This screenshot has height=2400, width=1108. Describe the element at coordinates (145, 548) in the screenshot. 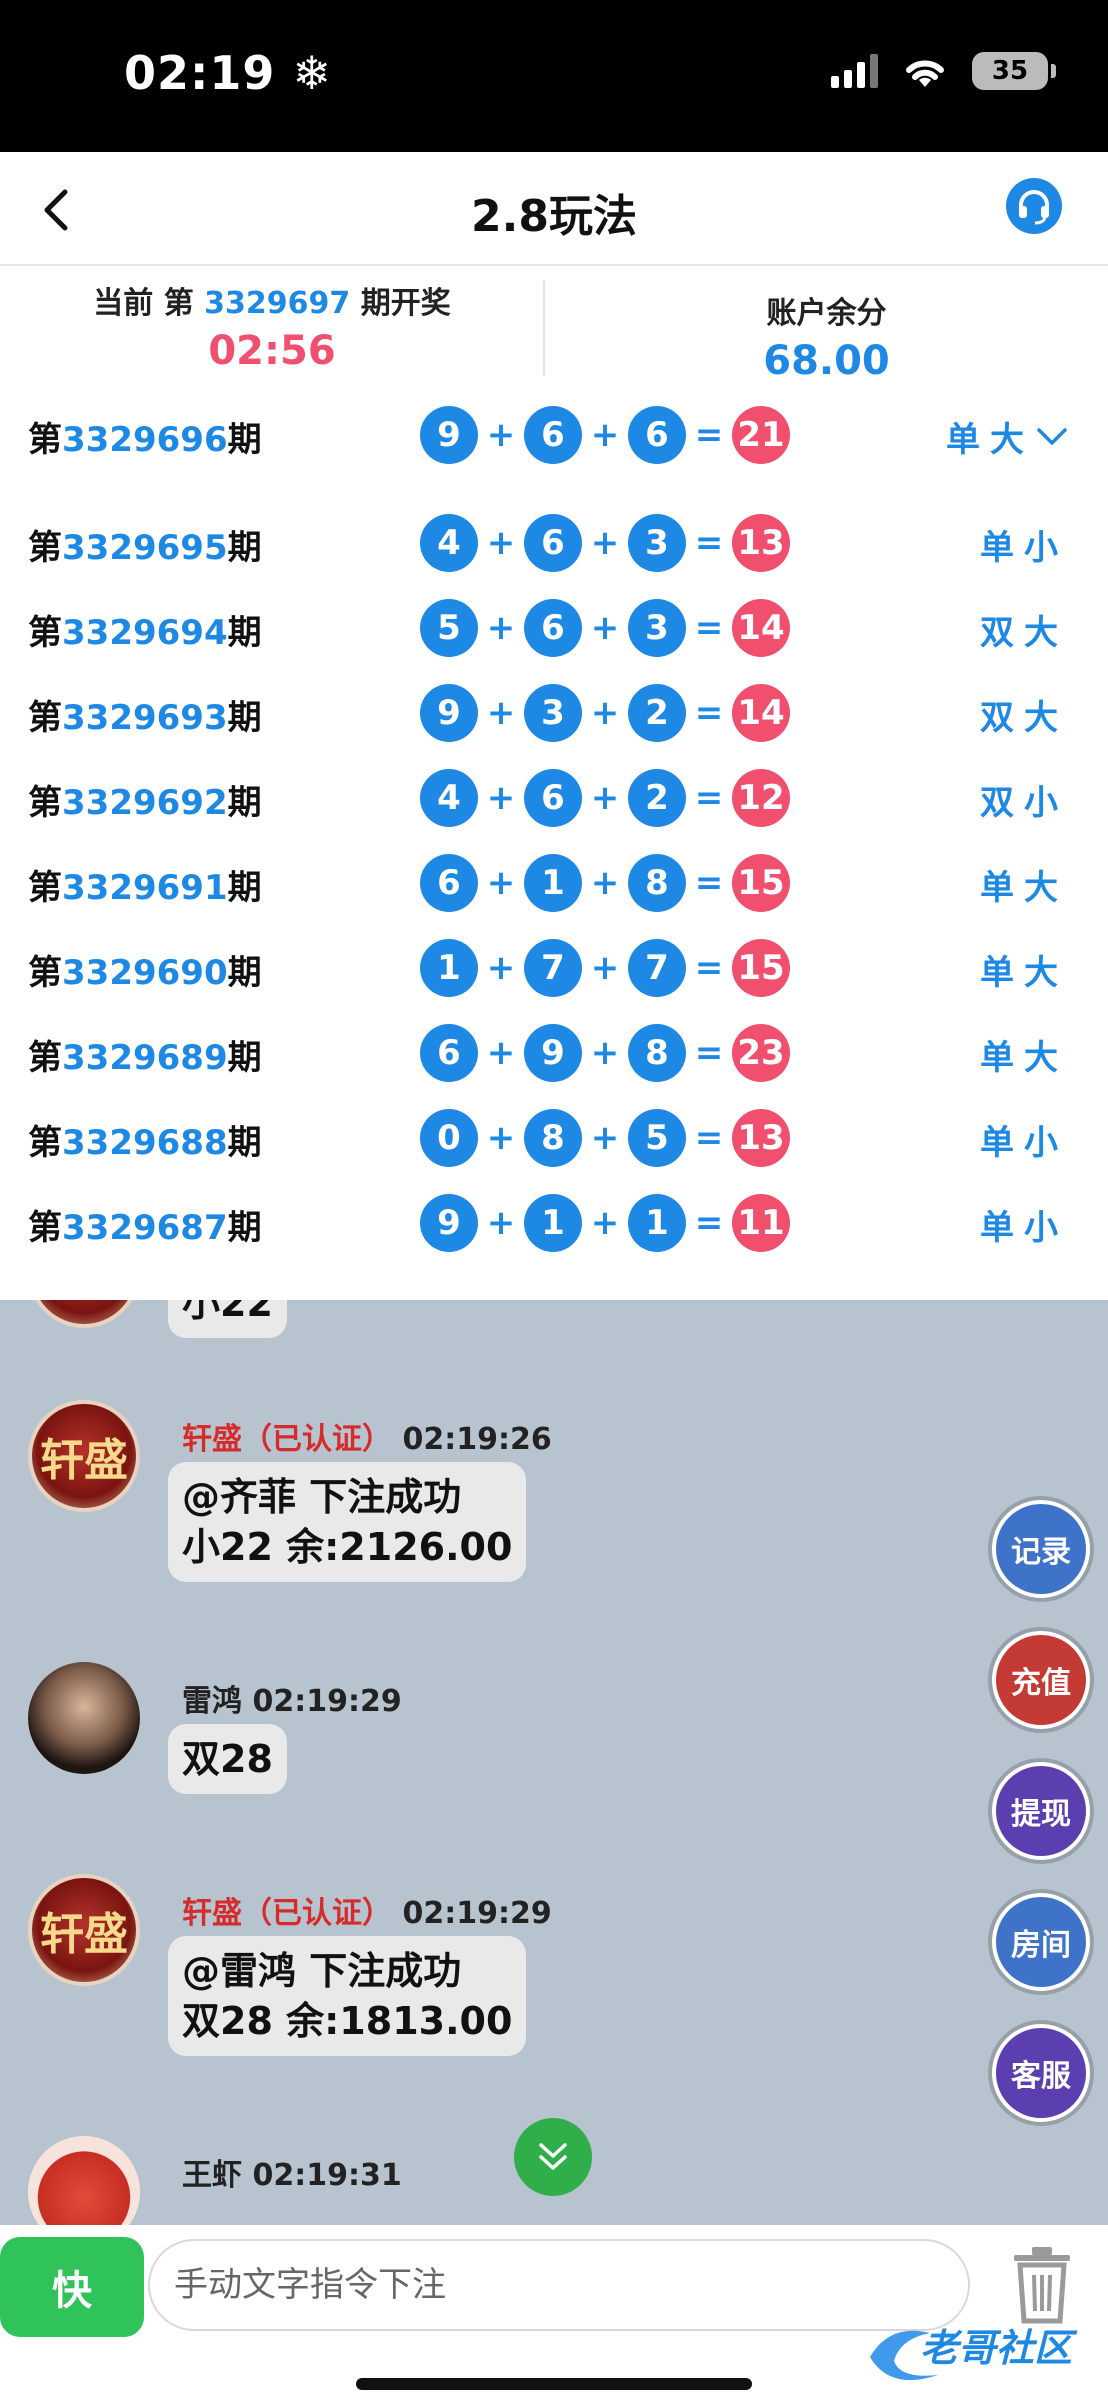

I see `history-period: 第3329695期` at that location.